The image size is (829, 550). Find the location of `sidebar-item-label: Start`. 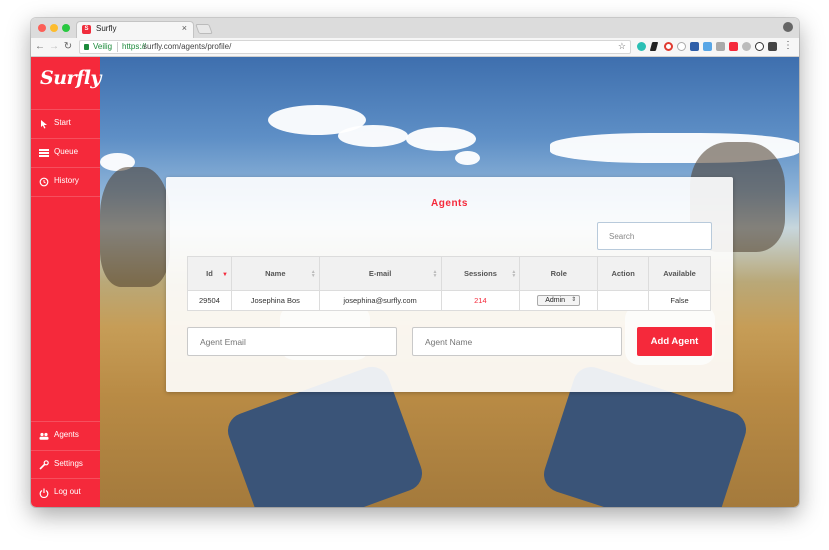

sidebar-item-label: Start is located at coordinates (62, 122).